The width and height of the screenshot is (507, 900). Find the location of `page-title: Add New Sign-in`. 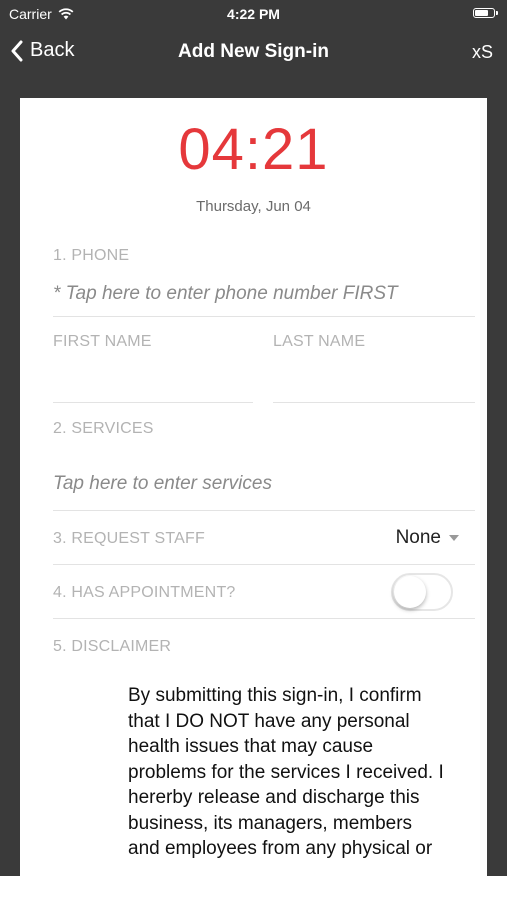

page-title: Add New Sign-in is located at coordinates (253, 51).